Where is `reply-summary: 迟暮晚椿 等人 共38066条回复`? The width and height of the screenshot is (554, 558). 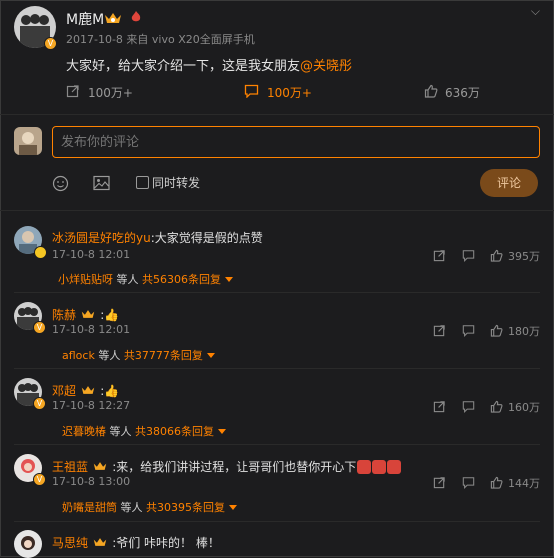 reply-summary: 迟暮晚椿 等人 共38066条回复 is located at coordinates (144, 431).